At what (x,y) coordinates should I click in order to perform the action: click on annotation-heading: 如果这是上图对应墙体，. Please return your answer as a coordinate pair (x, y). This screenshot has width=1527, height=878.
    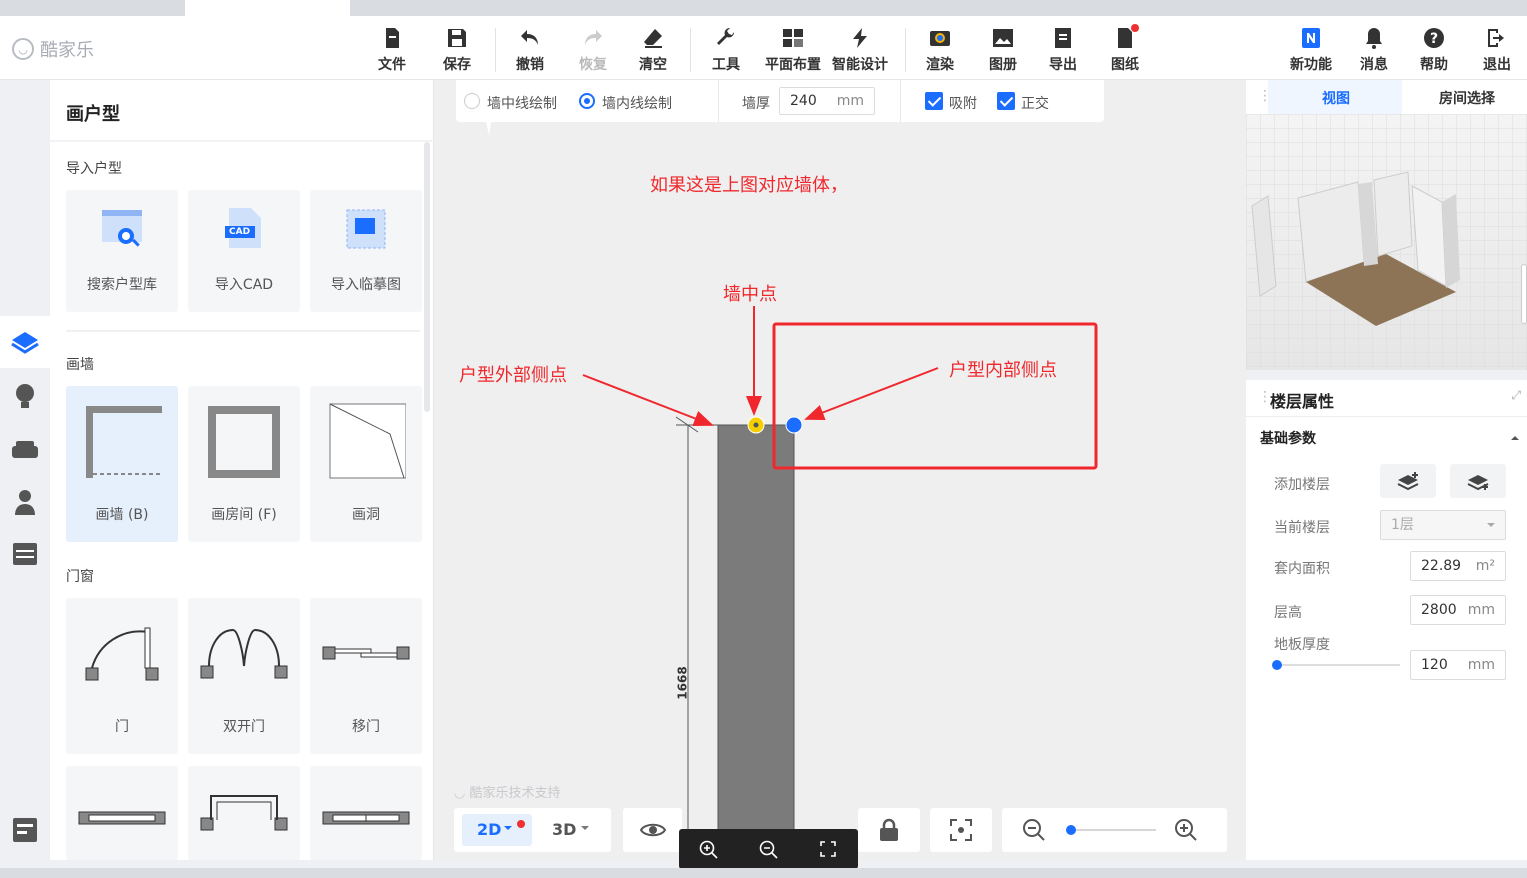
    Looking at the image, I should click on (749, 185).